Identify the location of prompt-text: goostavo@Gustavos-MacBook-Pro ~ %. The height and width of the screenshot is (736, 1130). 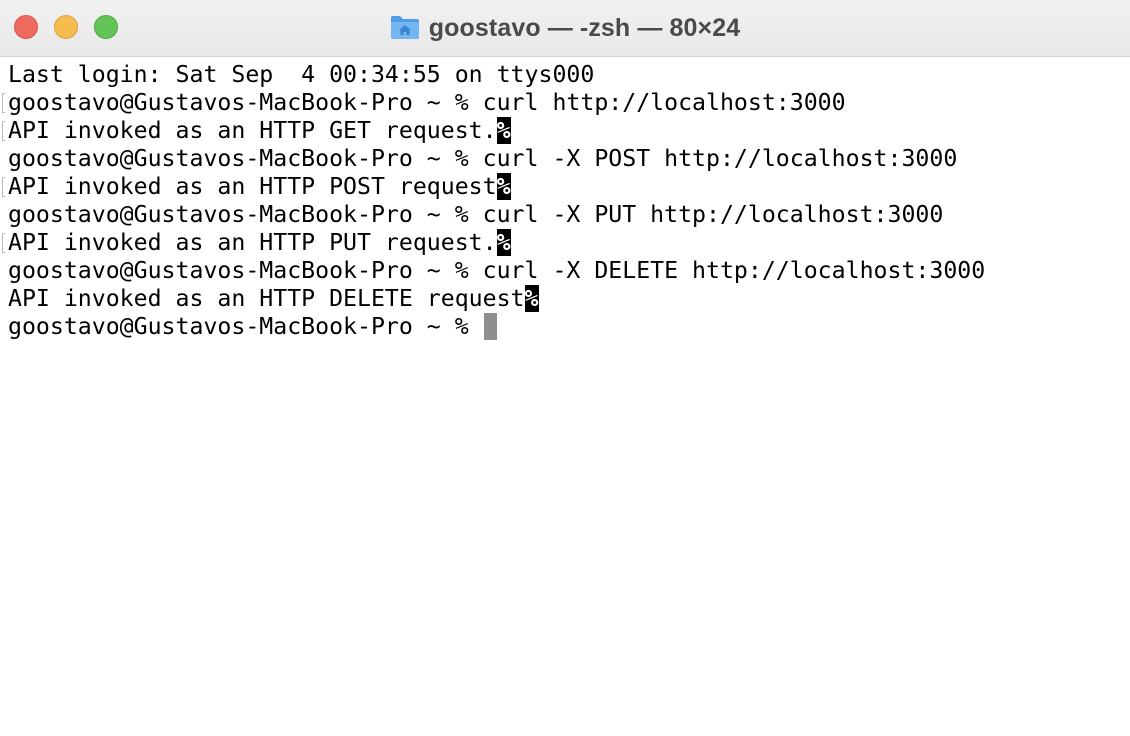
(245, 326).